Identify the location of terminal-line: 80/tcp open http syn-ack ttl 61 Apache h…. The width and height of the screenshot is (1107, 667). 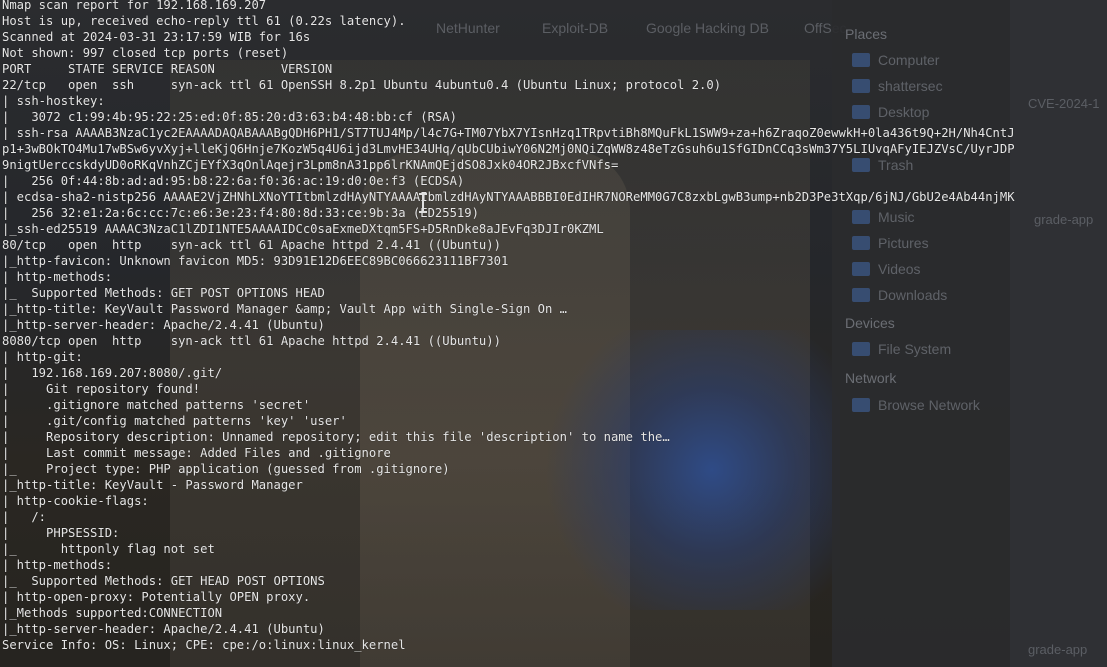
(251, 245).